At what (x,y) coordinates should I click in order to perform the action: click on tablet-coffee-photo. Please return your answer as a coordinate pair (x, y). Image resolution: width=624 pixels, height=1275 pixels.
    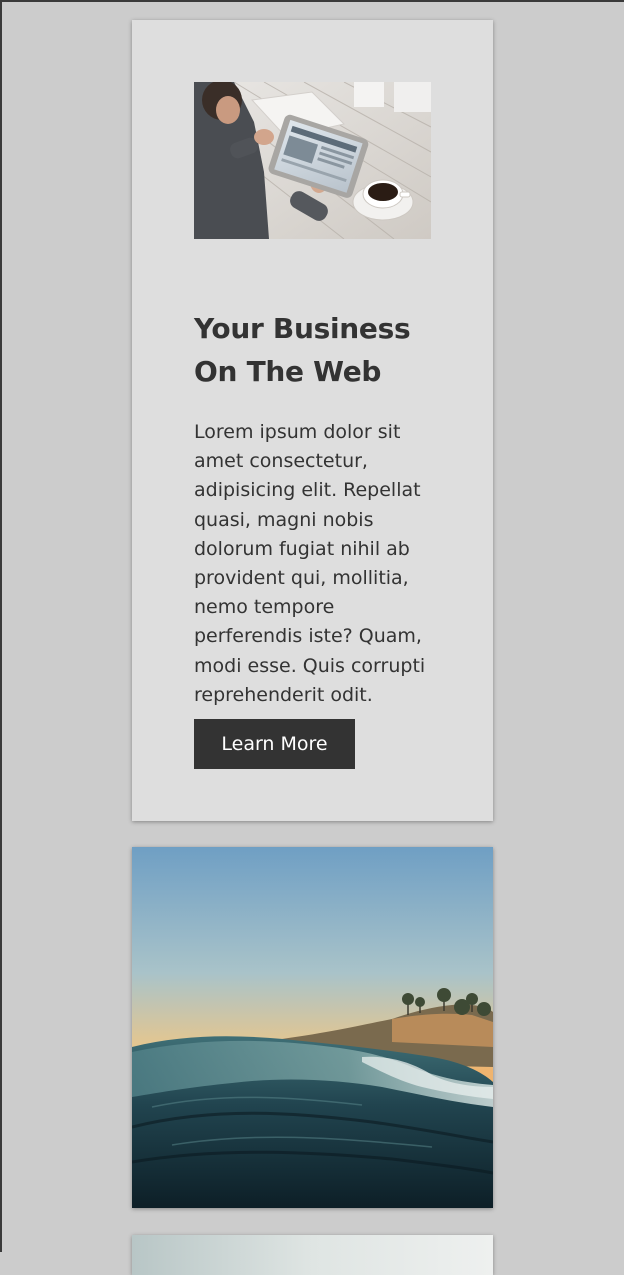
    Looking at the image, I should click on (312, 160).